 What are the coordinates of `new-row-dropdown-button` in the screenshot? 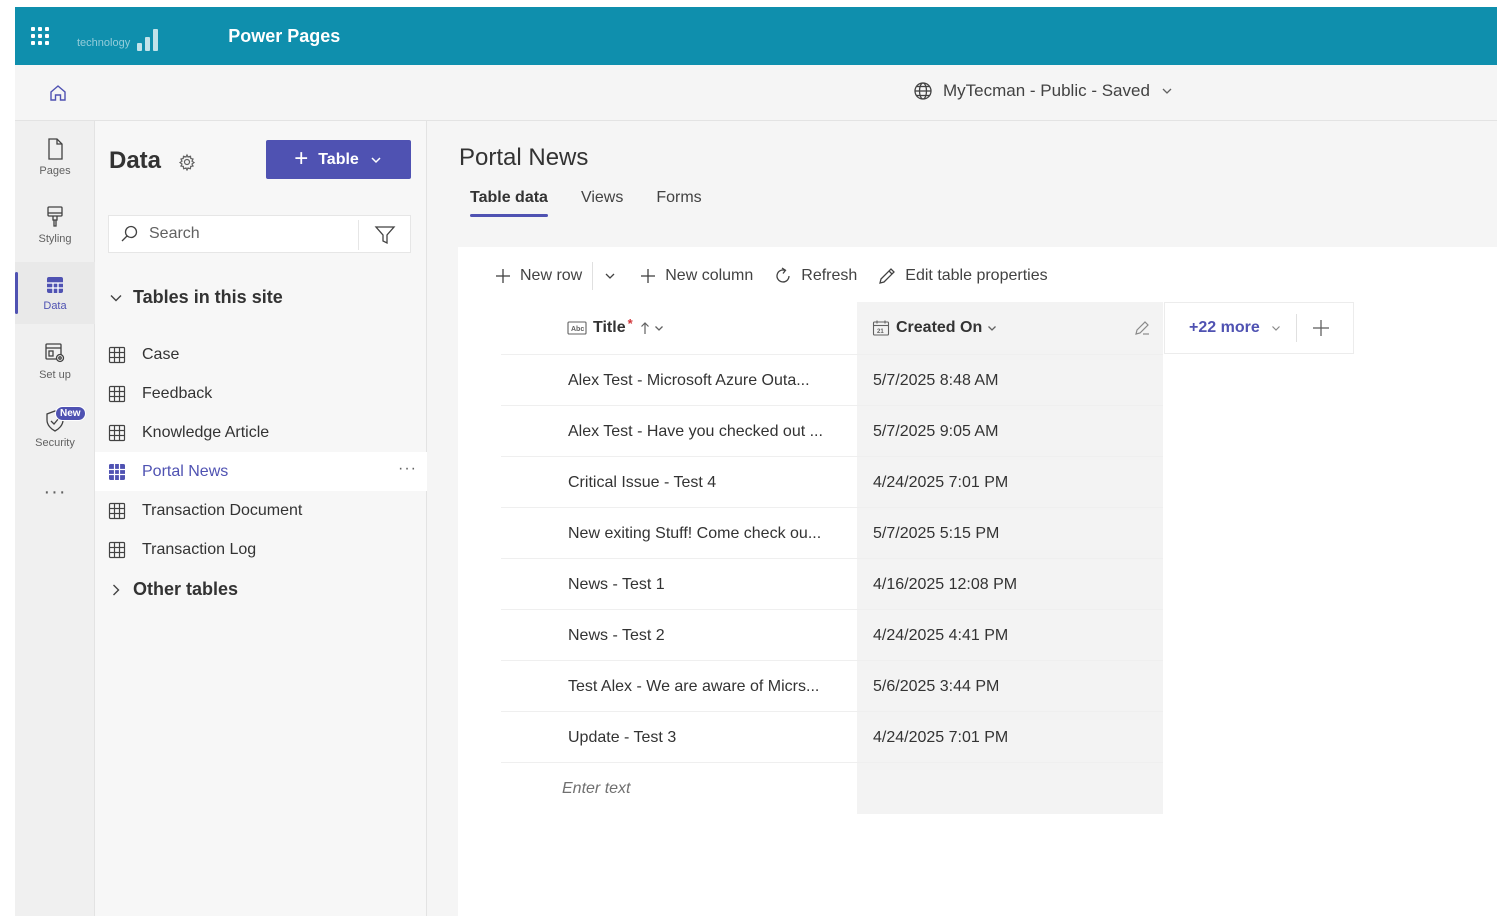 It's located at (610, 276).